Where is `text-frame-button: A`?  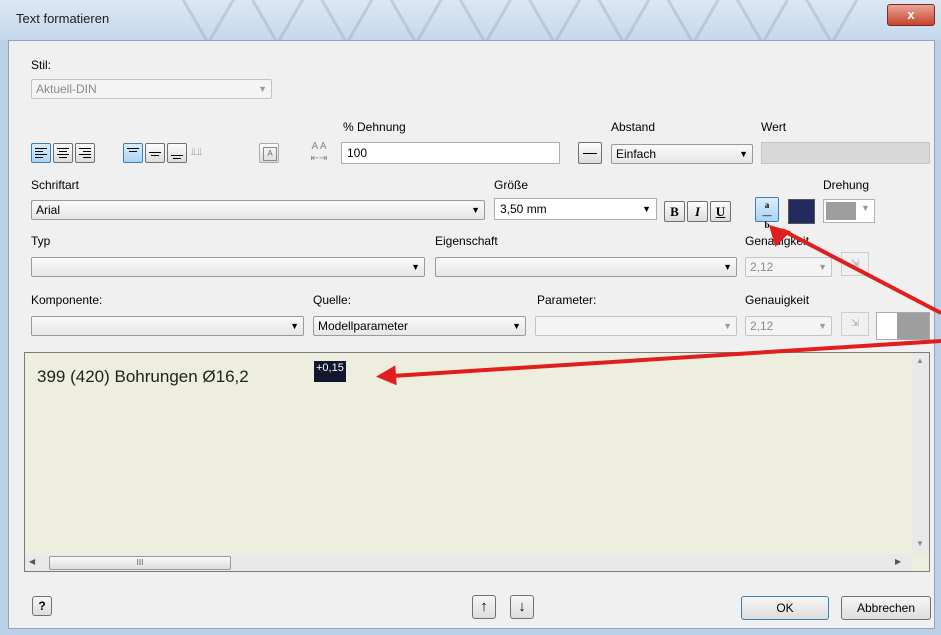 text-frame-button: A is located at coordinates (269, 153).